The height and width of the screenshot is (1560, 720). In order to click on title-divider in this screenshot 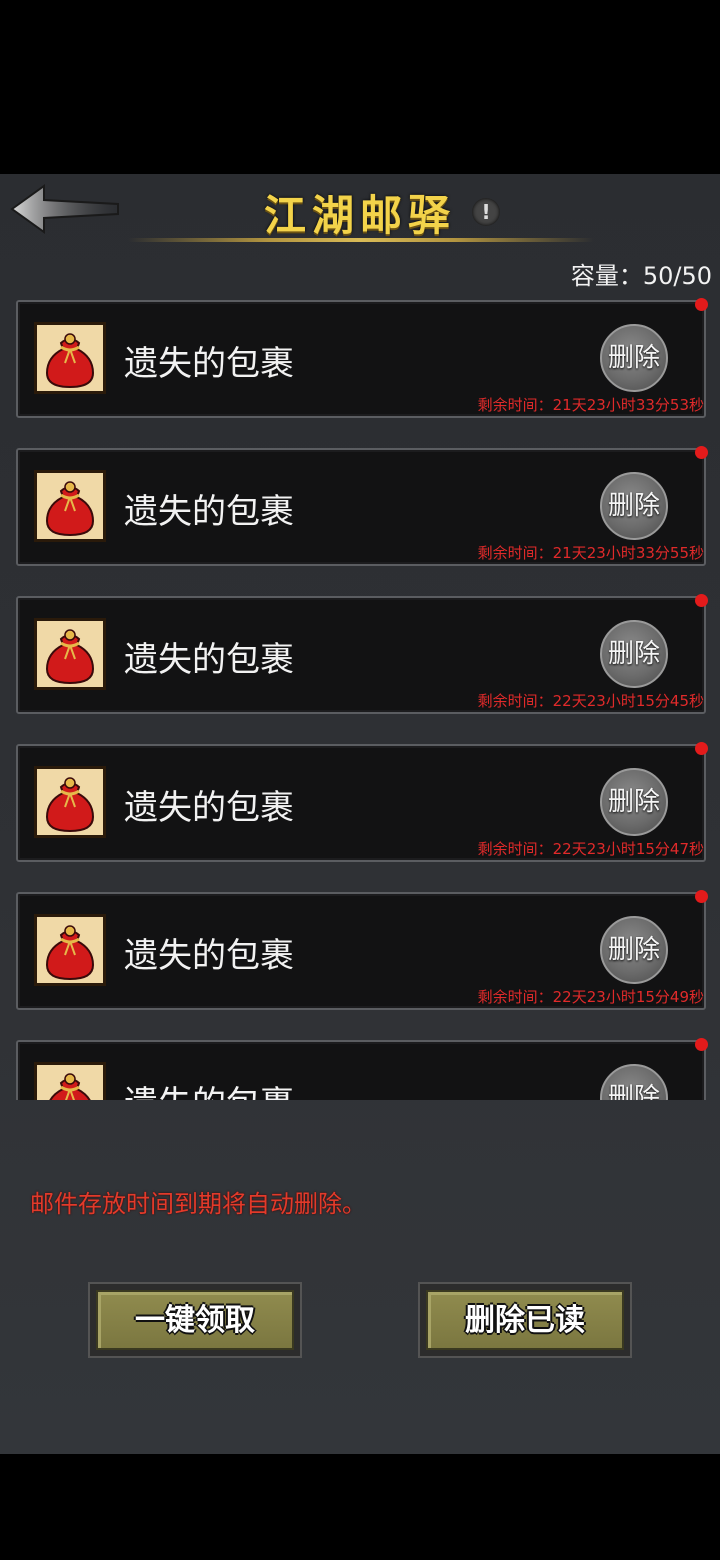, I will do `click(361, 240)`.